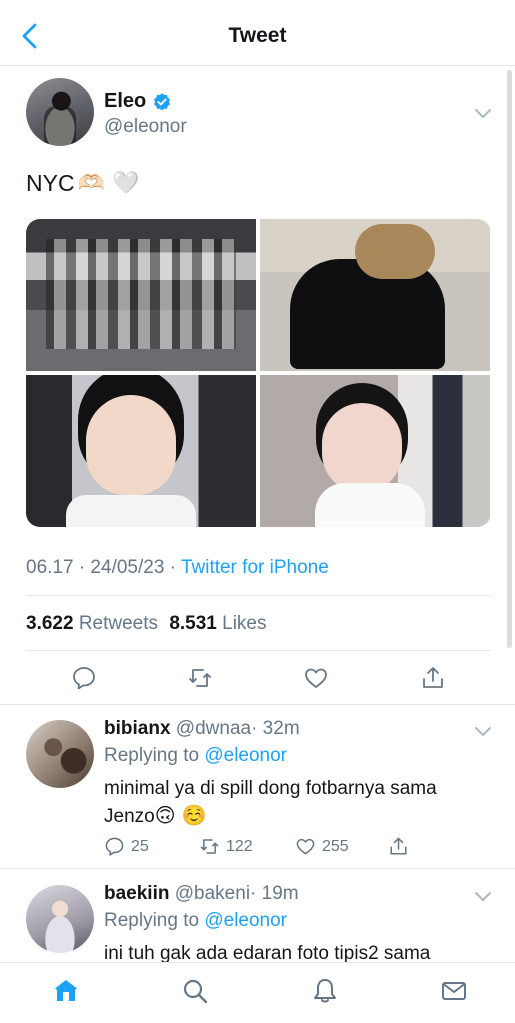 The width and height of the screenshot is (515, 1023). What do you see at coordinates (162, 101) in the screenshot?
I see `verified-badge-icon` at bounding box center [162, 101].